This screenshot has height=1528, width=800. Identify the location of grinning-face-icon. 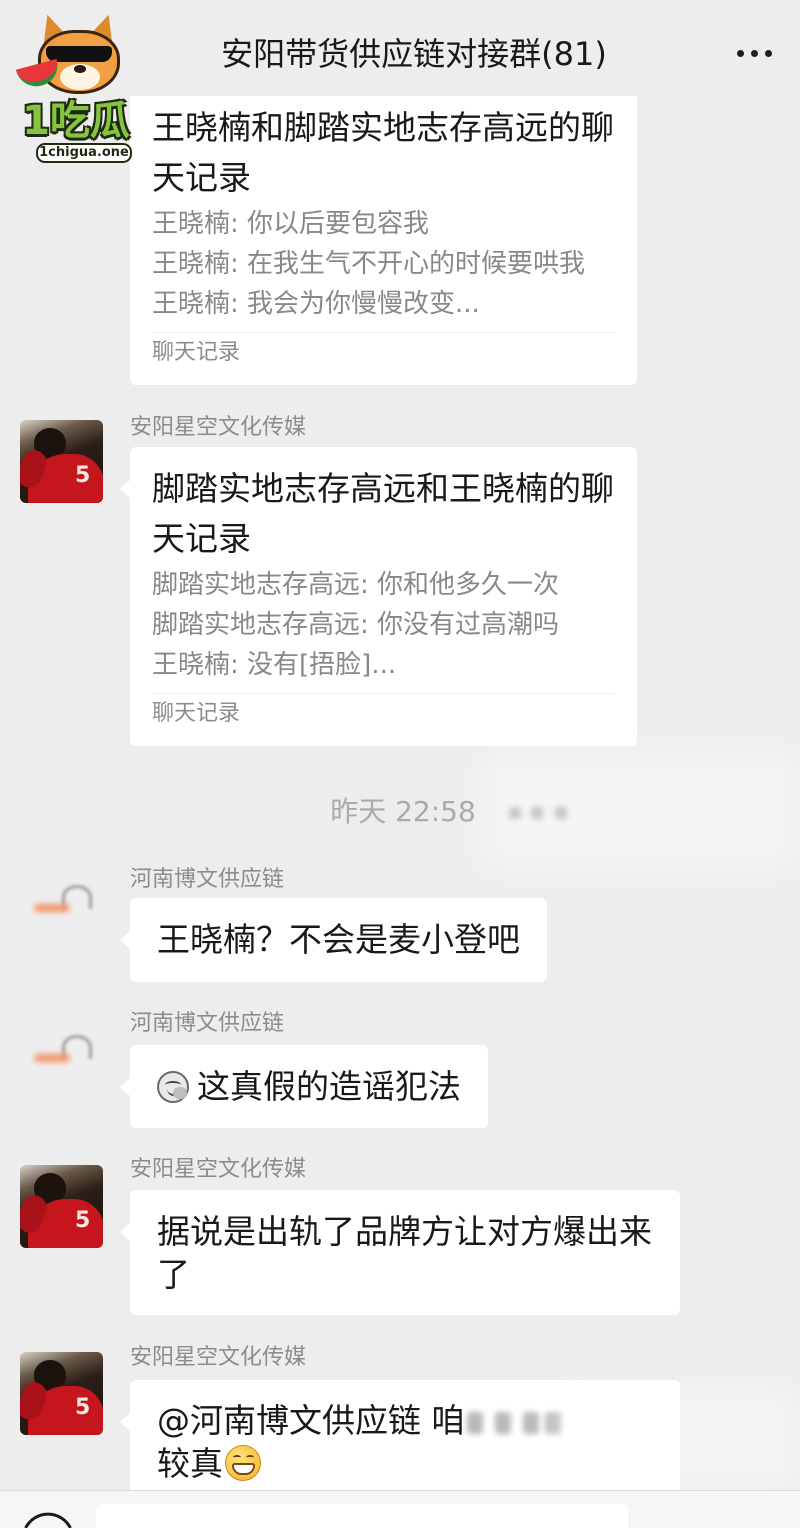
(243, 1463).